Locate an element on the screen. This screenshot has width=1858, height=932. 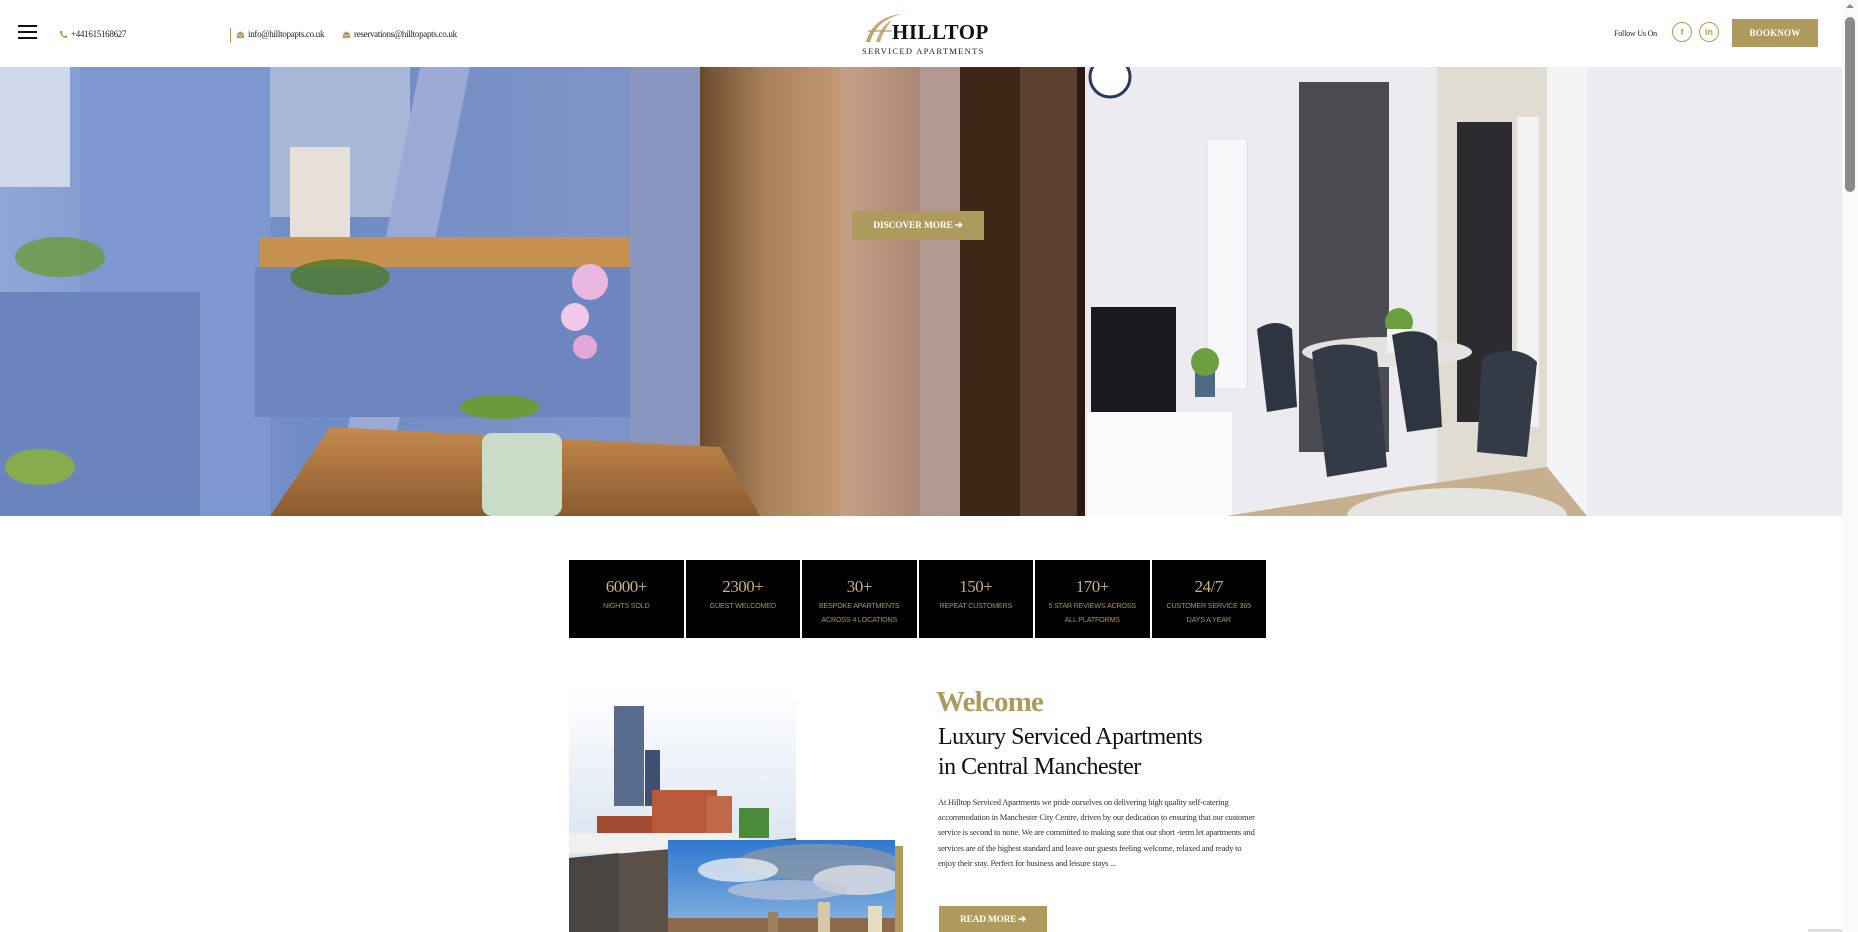
book-now-button: BOOKNOW is located at coordinates (1775, 33).